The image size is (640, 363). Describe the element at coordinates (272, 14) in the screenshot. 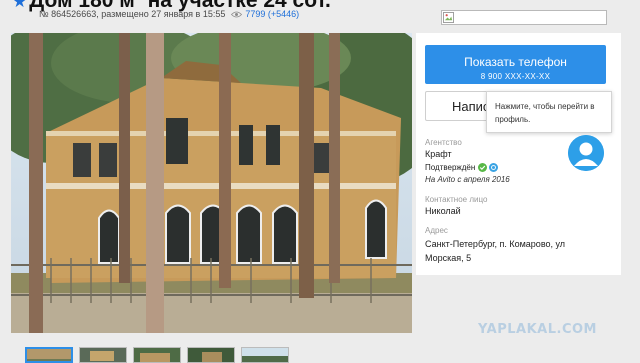

I see `views-counter: 7799 (+5446)` at that location.